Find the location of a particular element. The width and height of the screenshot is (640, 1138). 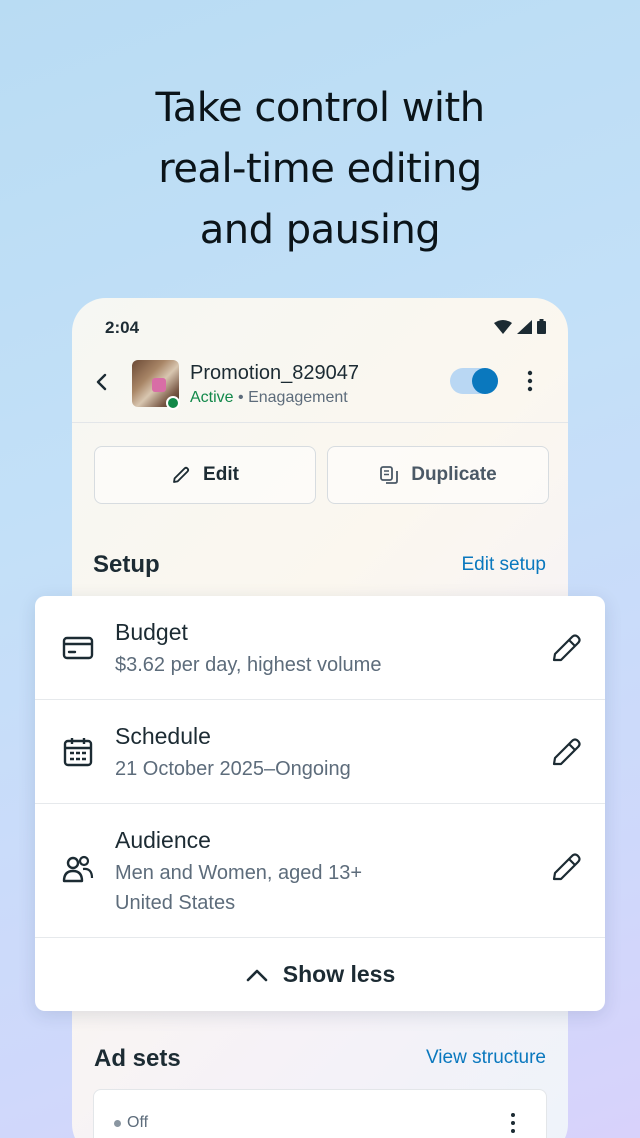

campaign-subtitle: Active • Enagagement is located at coordinates (269, 398).